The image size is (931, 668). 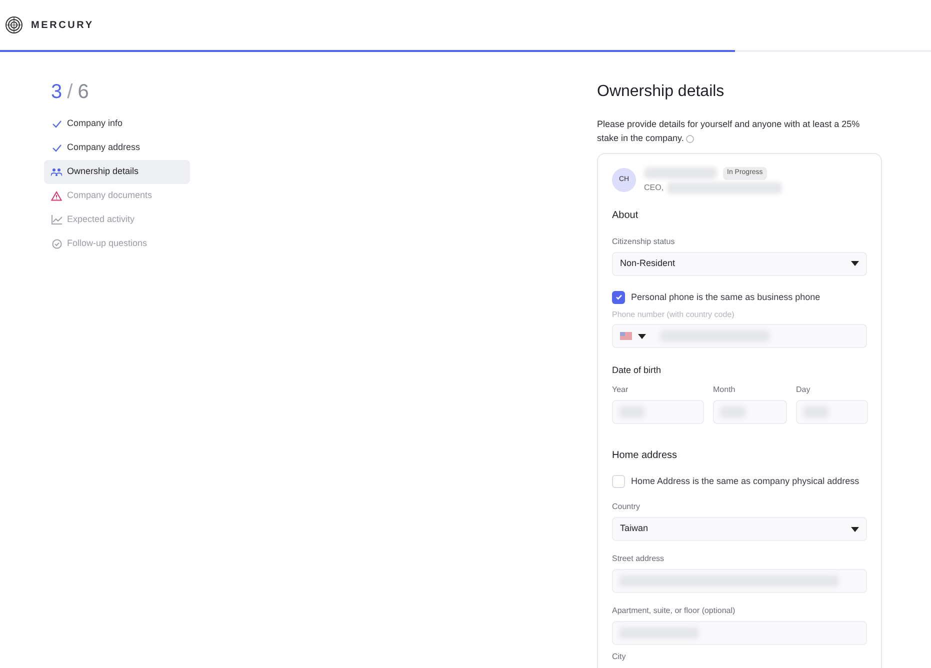 I want to click on step-item: Company info, so click(x=117, y=124).